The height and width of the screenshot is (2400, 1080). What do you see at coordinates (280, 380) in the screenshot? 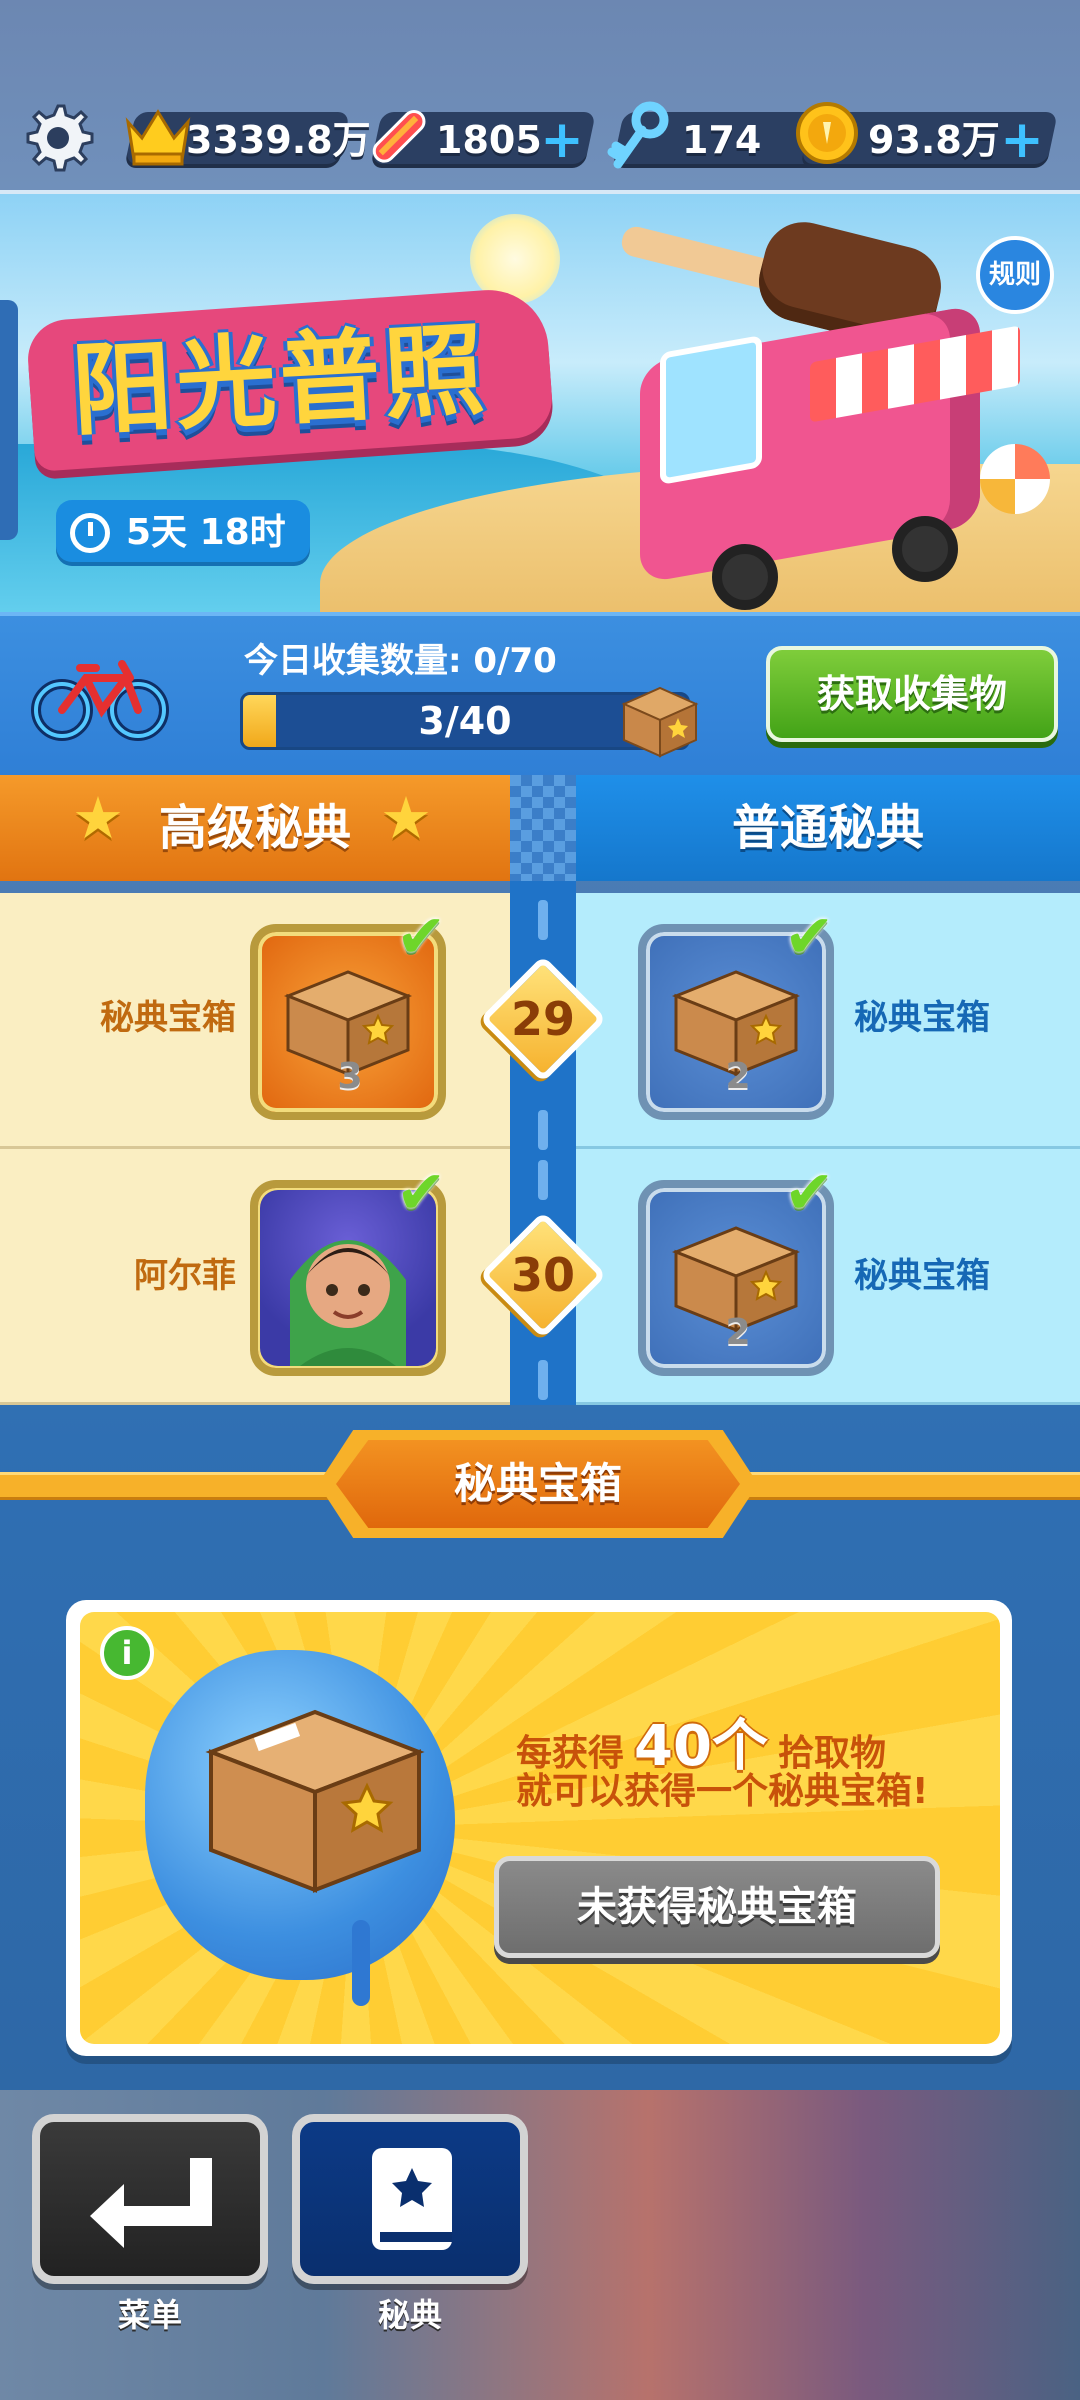
I see `event-title: 阳光普照` at bounding box center [280, 380].